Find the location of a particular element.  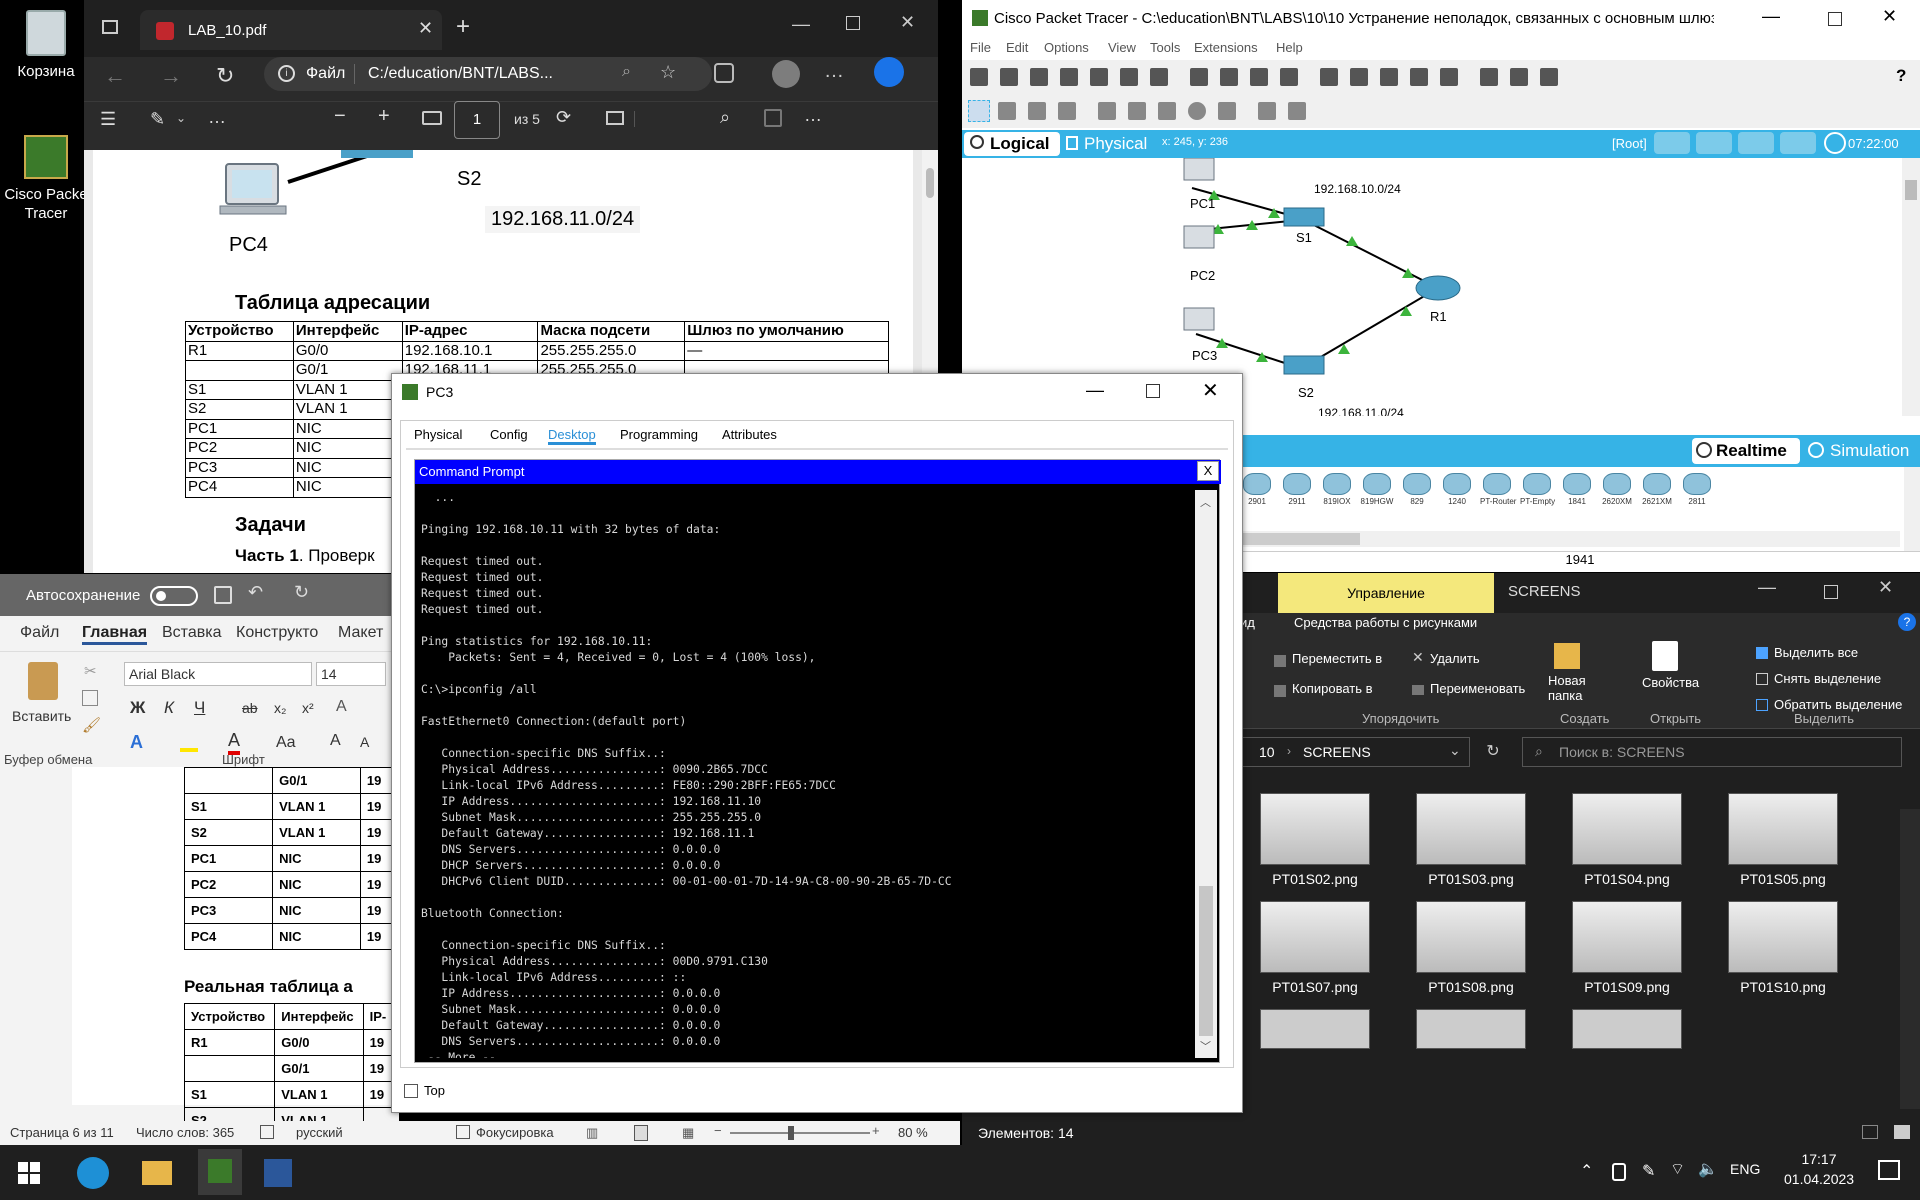

ellipse-icon is located at coordinates (1197, 111).